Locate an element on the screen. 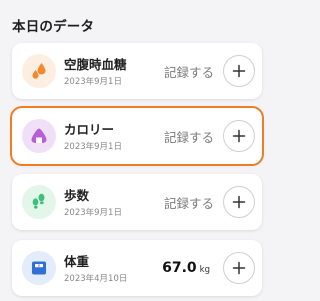  card-fasting-blood-glucose: 空腹時血糖 2023年9月1日 記録する is located at coordinates (137, 71).